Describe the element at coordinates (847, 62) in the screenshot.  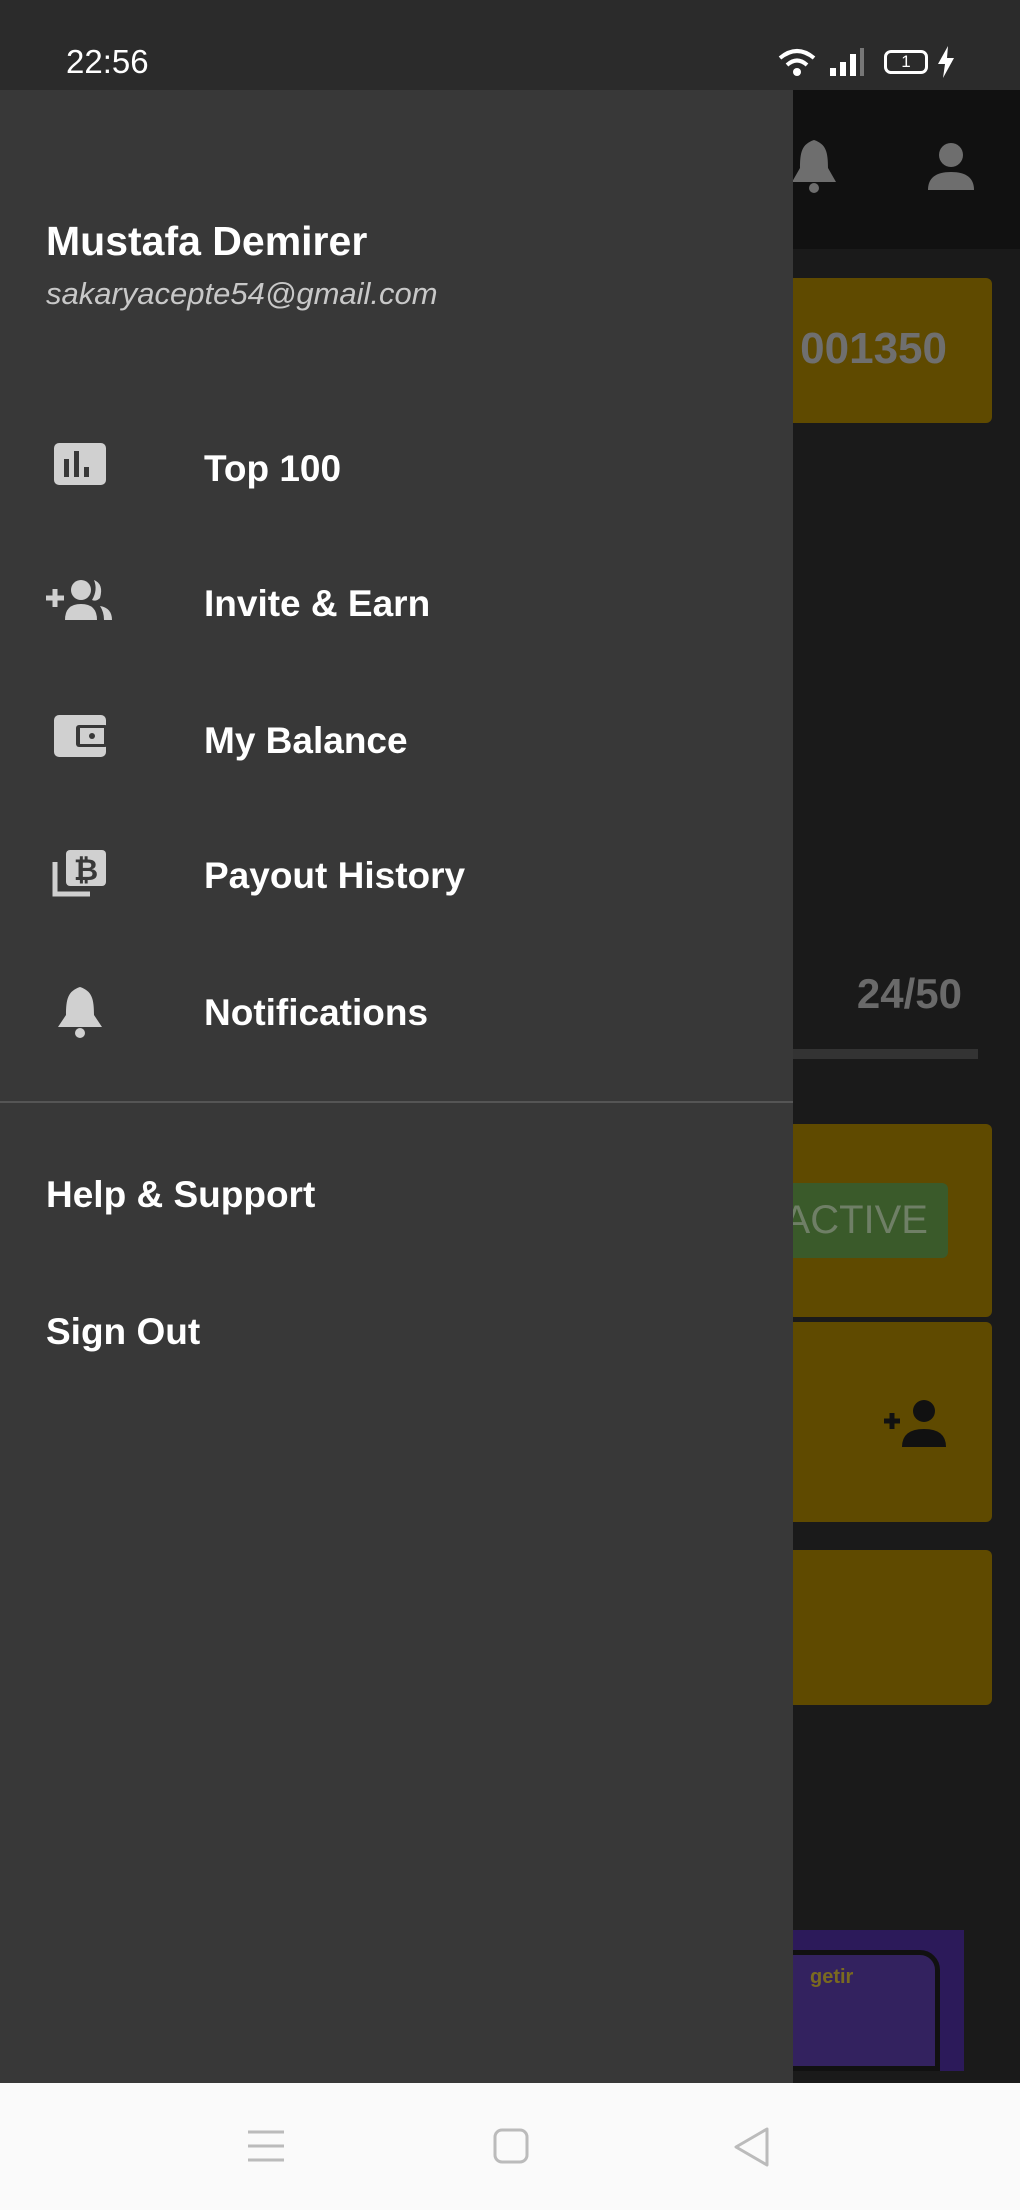
I see `signal-icon` at that location.